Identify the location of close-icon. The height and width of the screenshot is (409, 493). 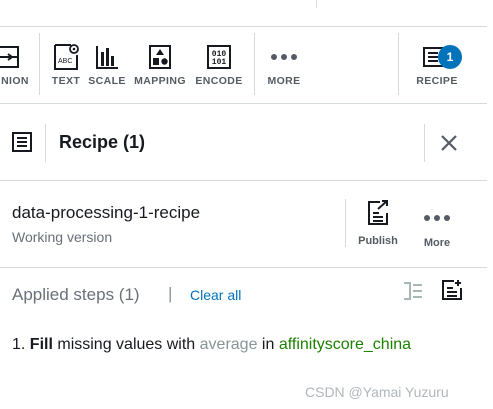
(449, 145).